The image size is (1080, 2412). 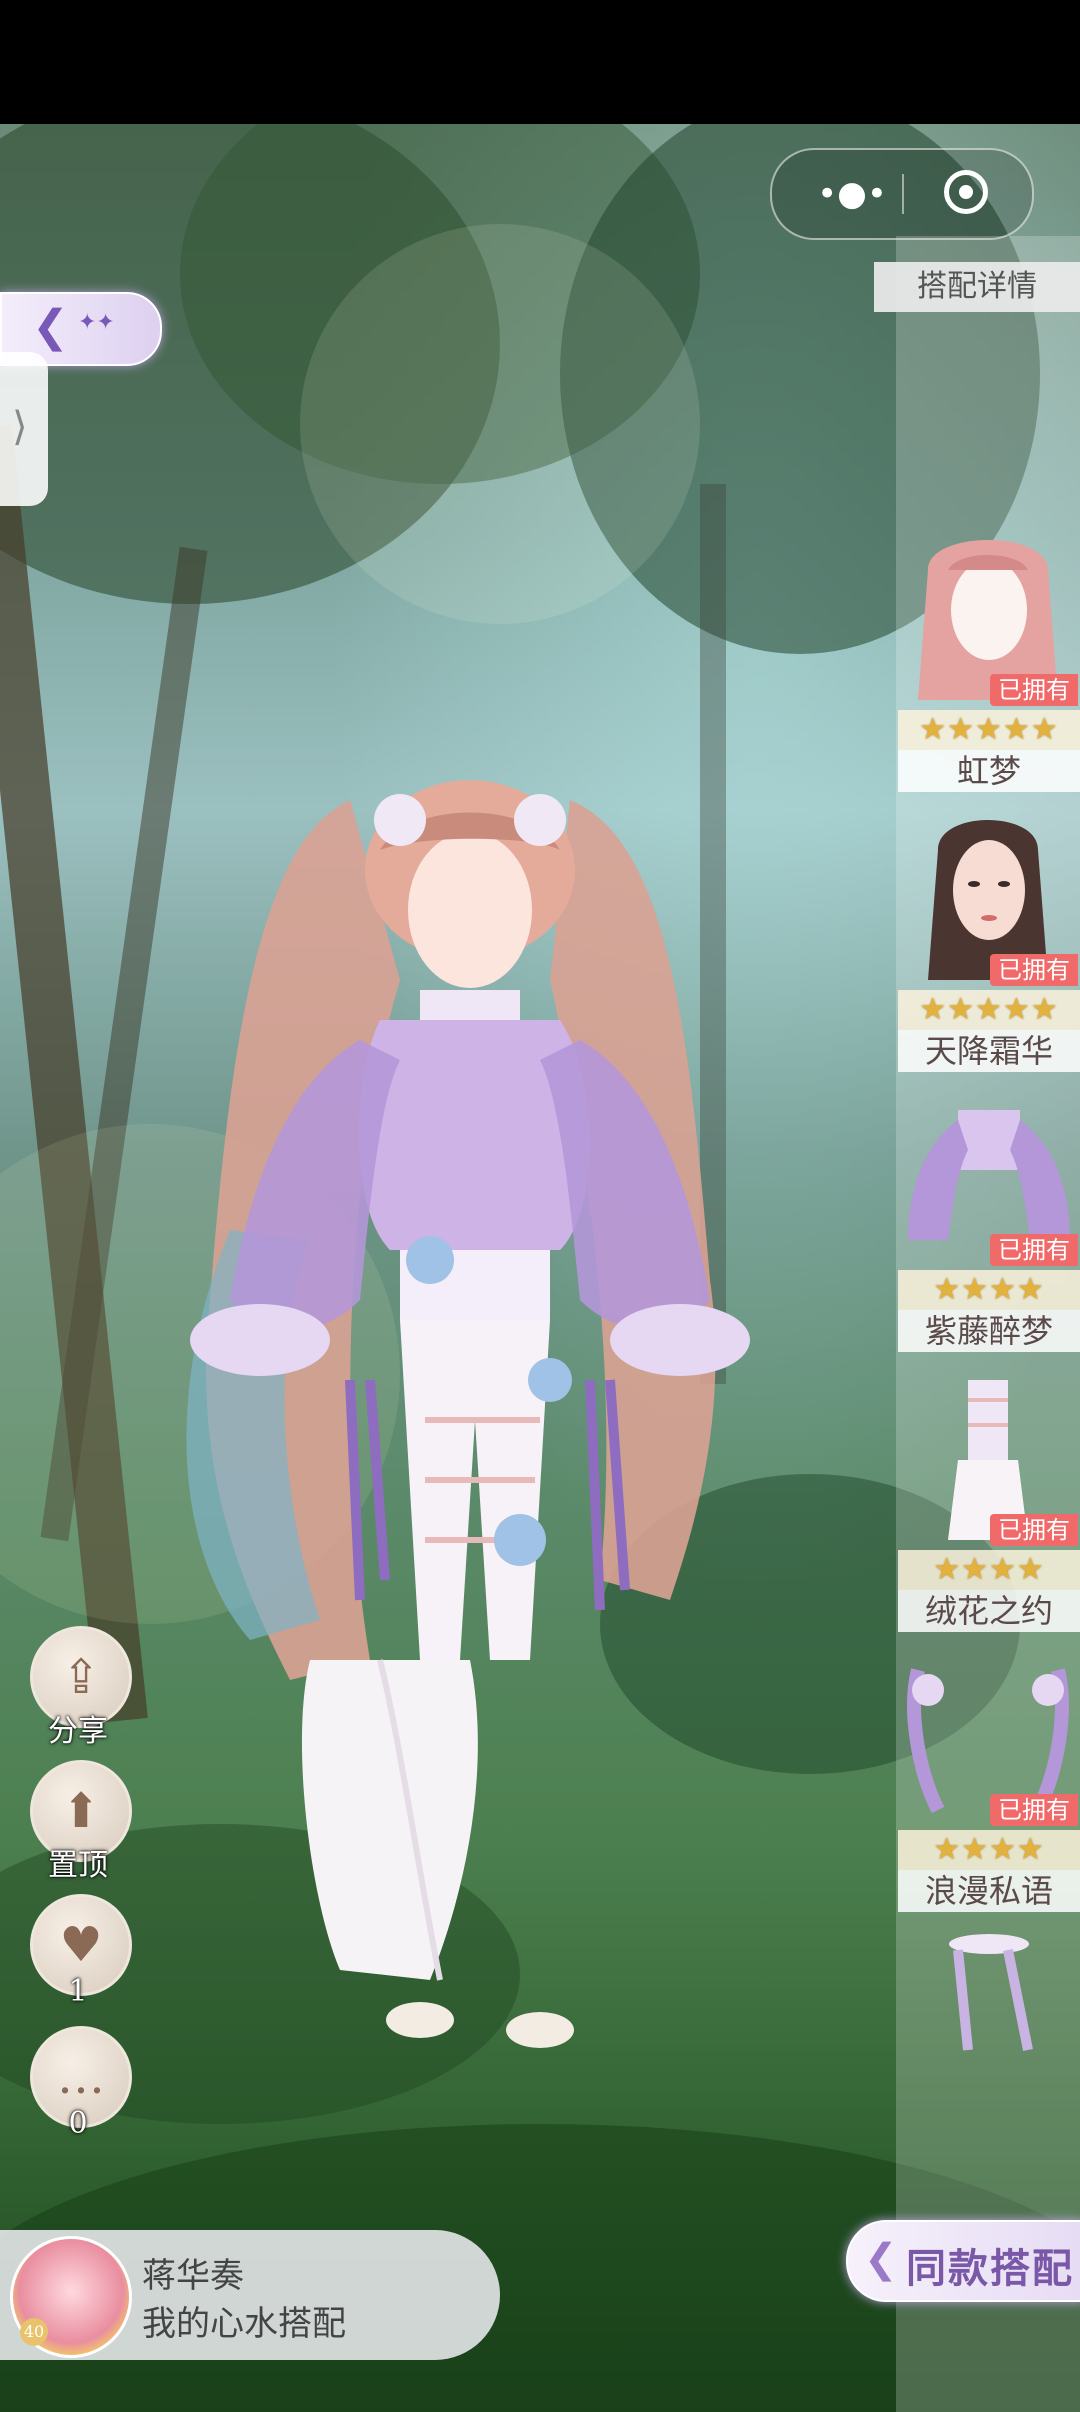 I want to click on author-bar: 40 蒋华奏 我的心水搭配, so click(x=250, y=2295).